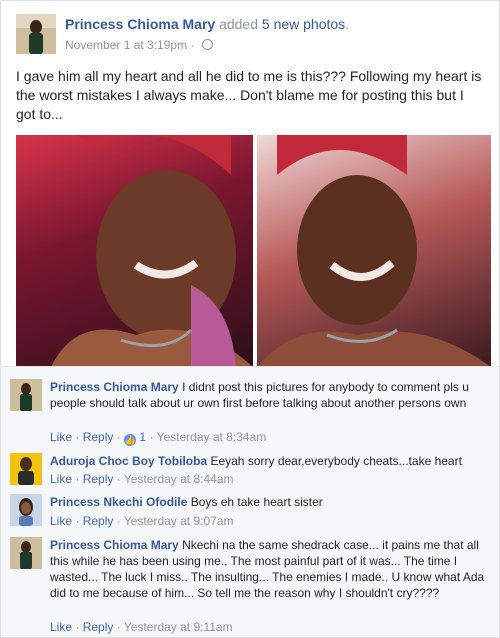  What do you see at coordinates (178, 627) in the screenshot?
I see `comment-time: Yesterday at 9:11am` at bounding box center [178, 627].